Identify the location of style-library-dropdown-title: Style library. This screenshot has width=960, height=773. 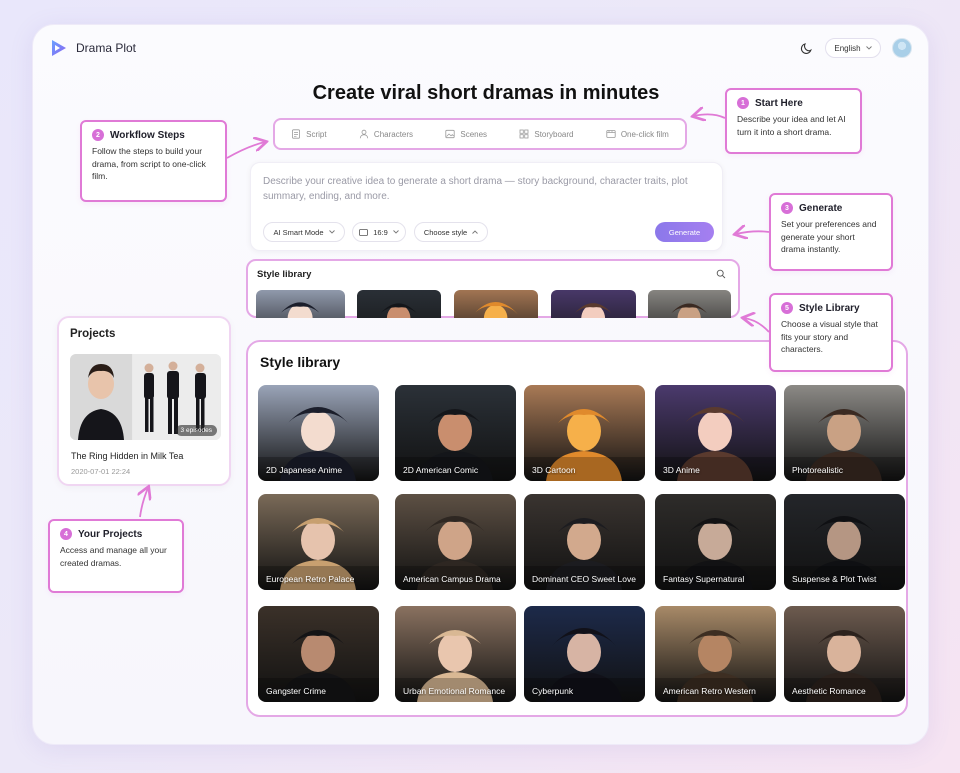
(284, 274).